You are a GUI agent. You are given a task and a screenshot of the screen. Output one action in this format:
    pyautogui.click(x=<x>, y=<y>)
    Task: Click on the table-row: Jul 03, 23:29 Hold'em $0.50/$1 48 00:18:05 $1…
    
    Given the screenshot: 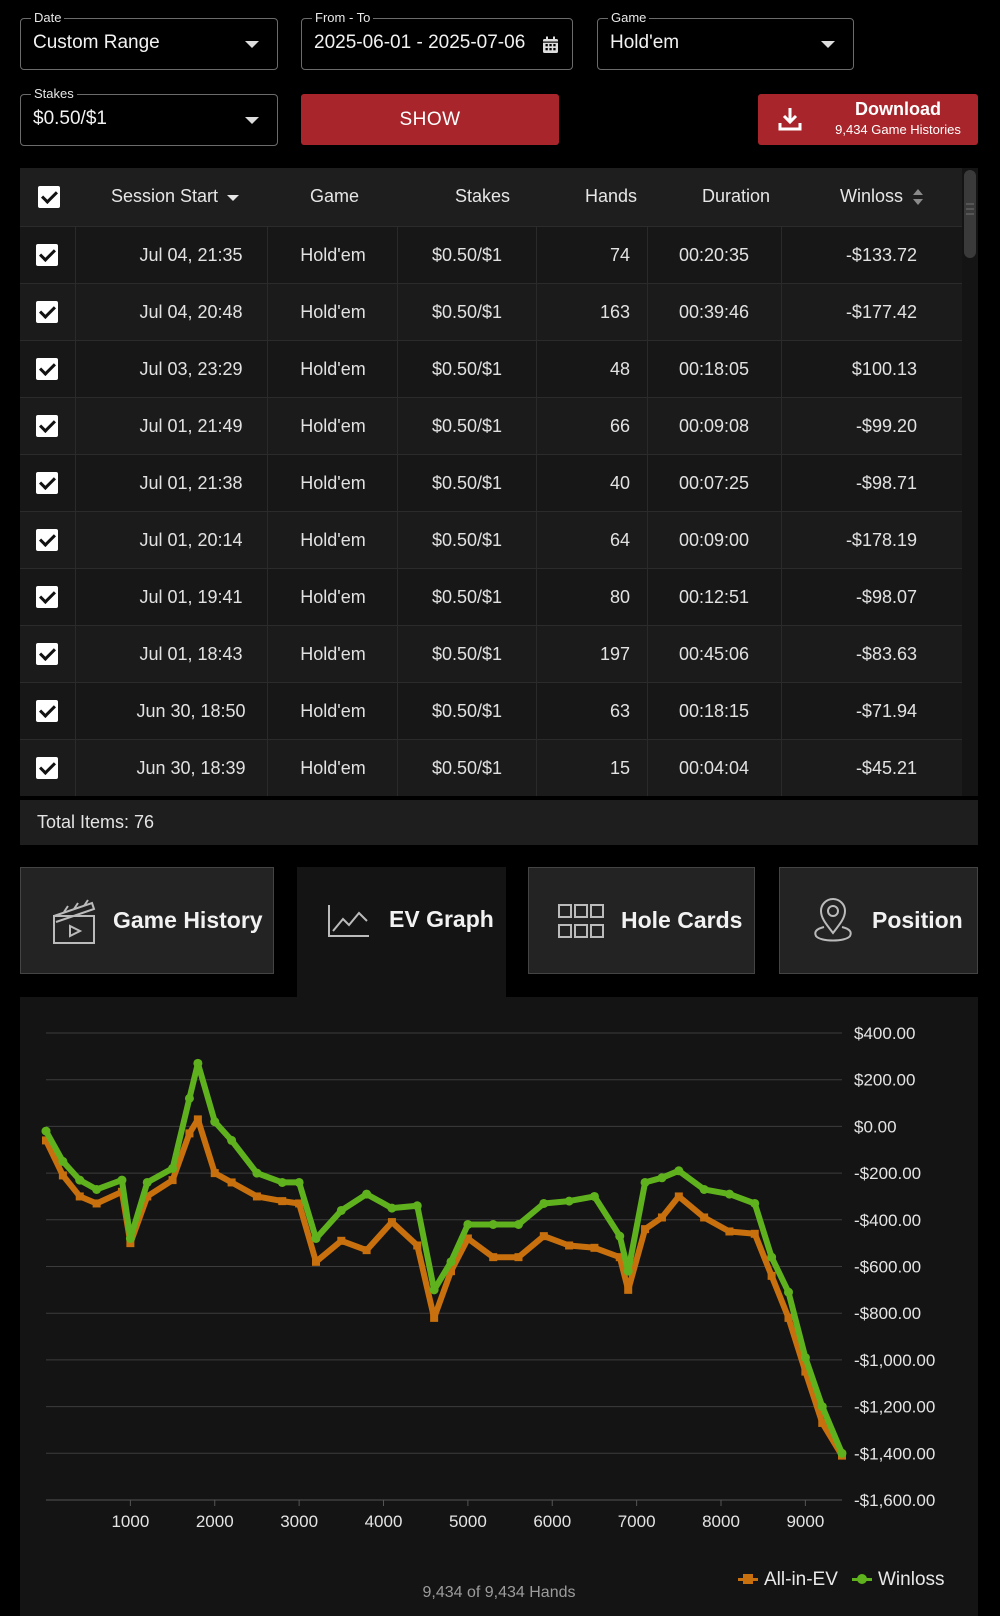 What is the action you would take?
    pyautogui.click(x=491, y=369)
    